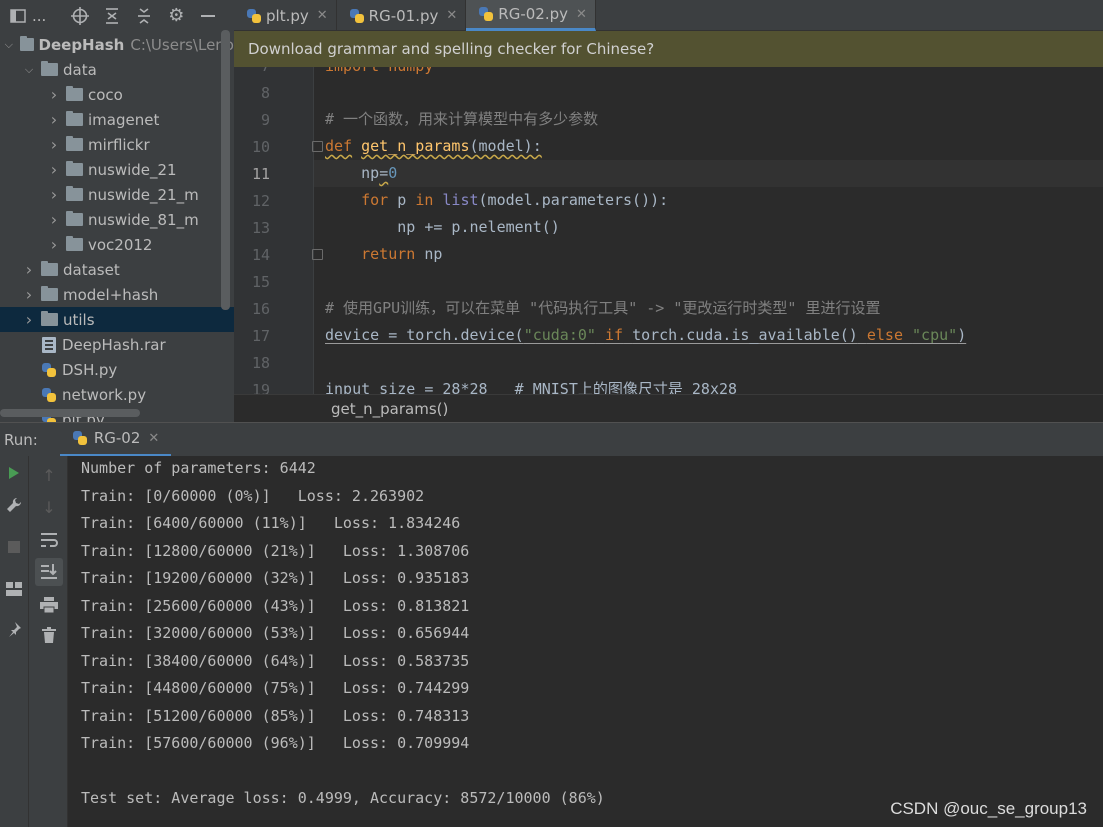 This screenshot has width=1103, height=827. What do you see at coordinates (18, 16) in the screenshot?
I see `project-view-icon` at bounding box center [18, 16].